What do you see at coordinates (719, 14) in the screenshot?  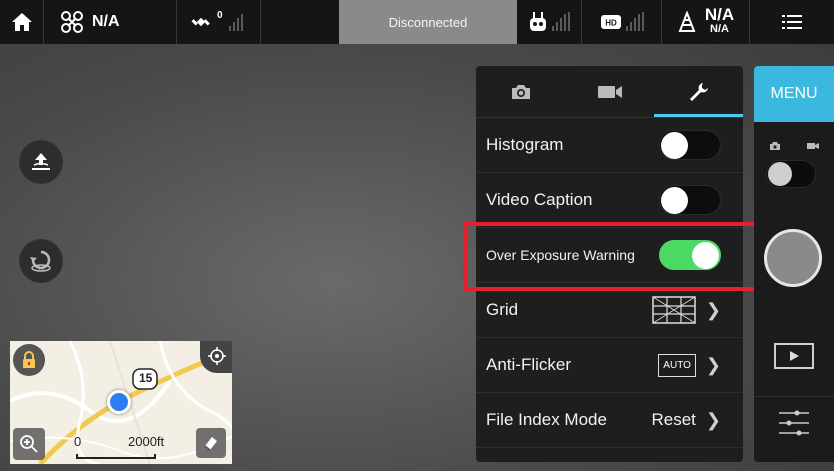 I see `battery-value: N/A` at bounding box center [719, 14].